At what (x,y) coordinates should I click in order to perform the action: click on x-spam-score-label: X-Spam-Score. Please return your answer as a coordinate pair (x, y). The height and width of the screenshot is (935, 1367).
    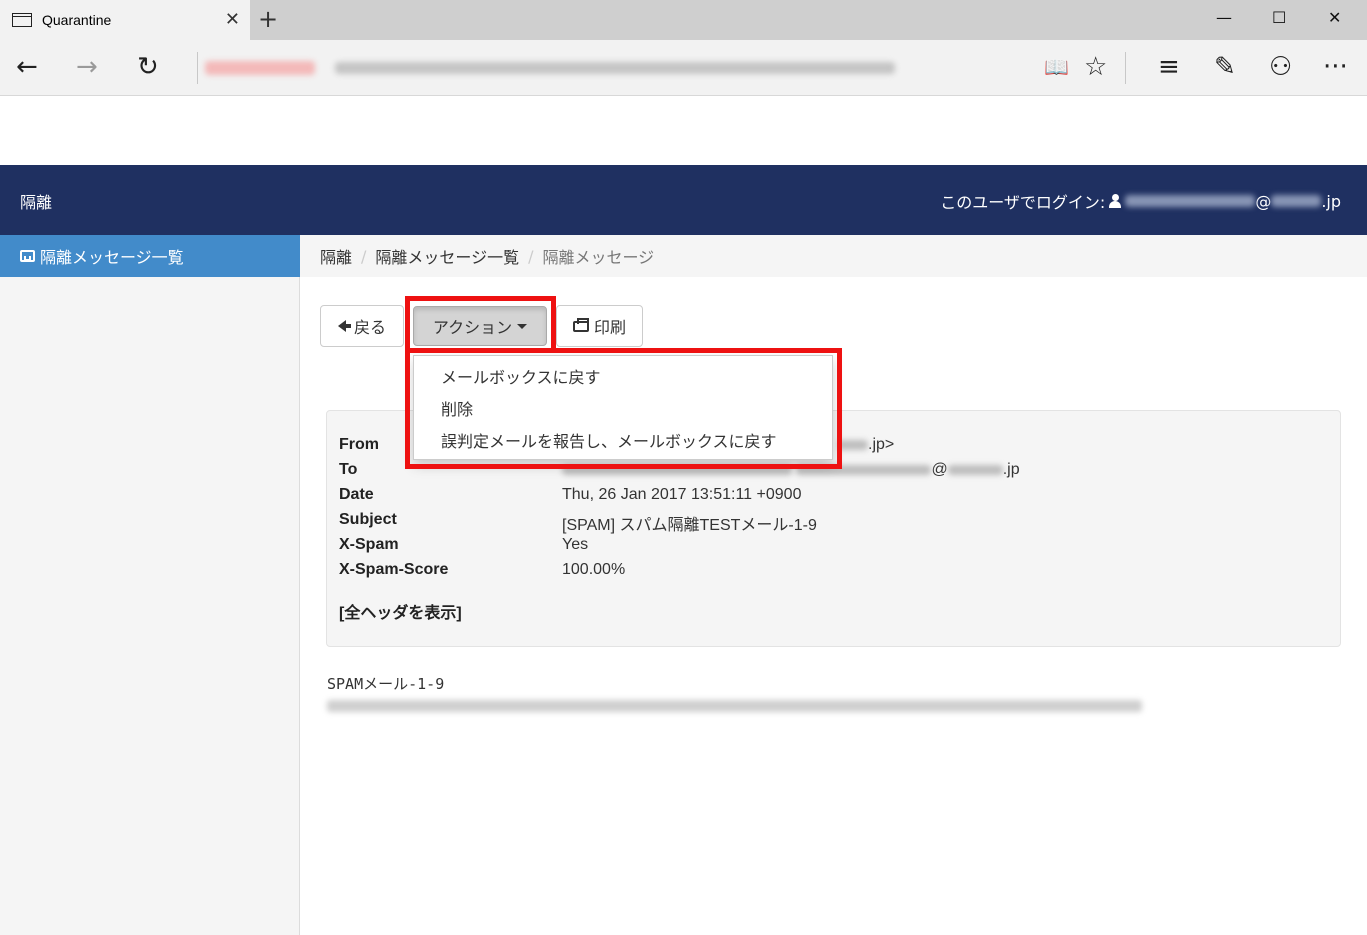
    Looking at the image, I should click on (394, 569).